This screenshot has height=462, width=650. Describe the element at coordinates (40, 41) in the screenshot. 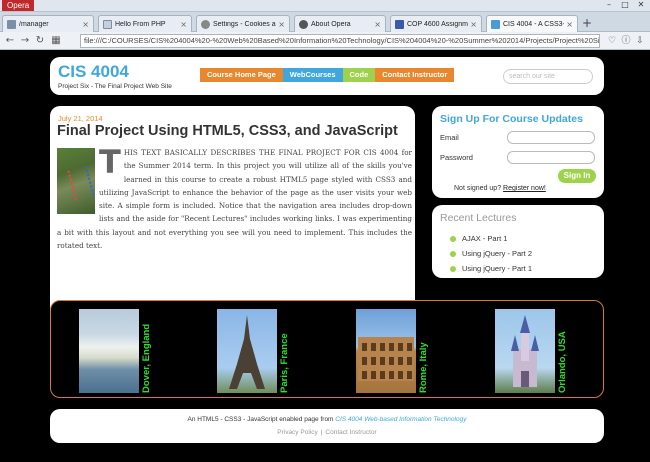

I see `reload-icon: ↻` at that location.